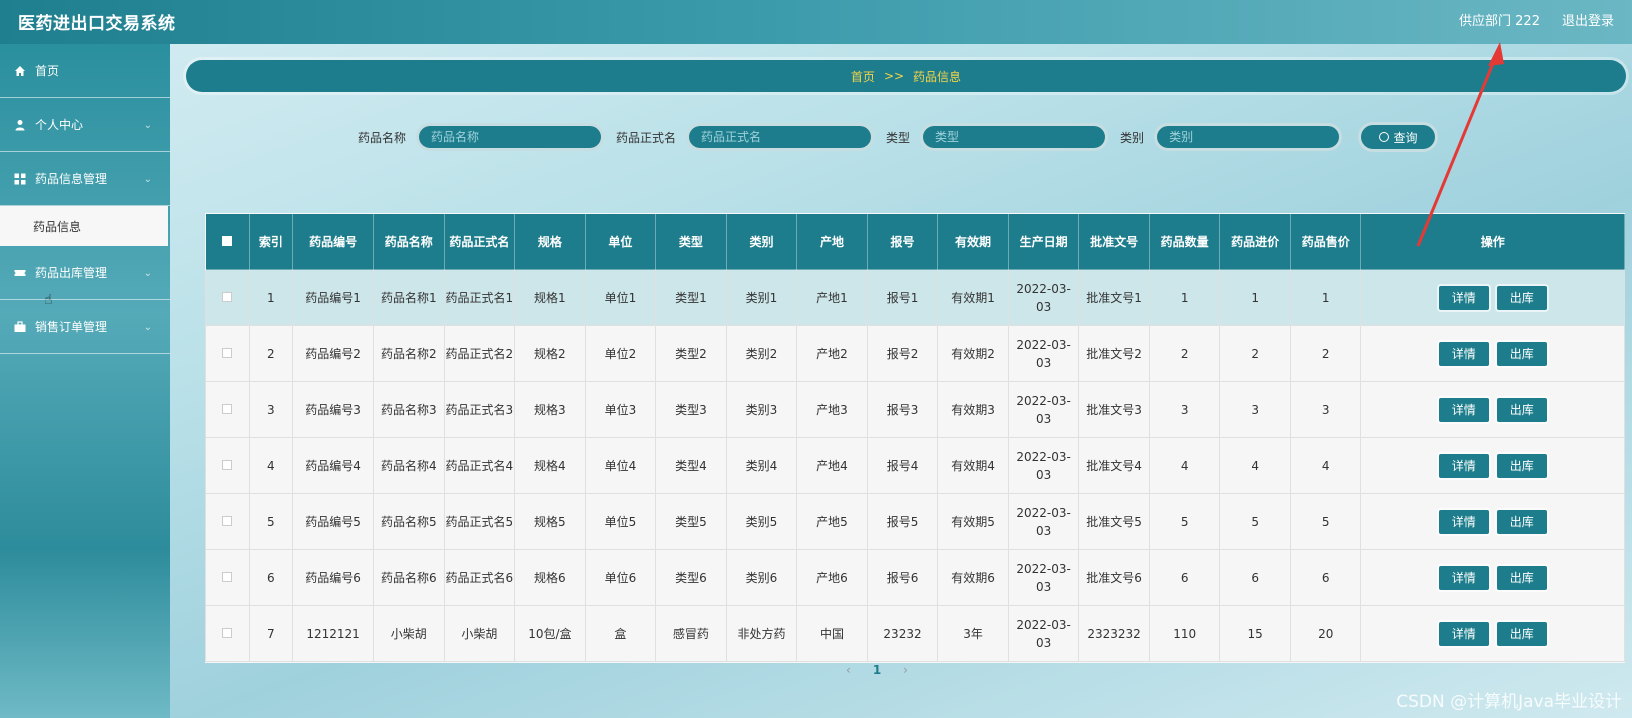  I want to click on table-cell: 批准文号3, so click(1114, 409).